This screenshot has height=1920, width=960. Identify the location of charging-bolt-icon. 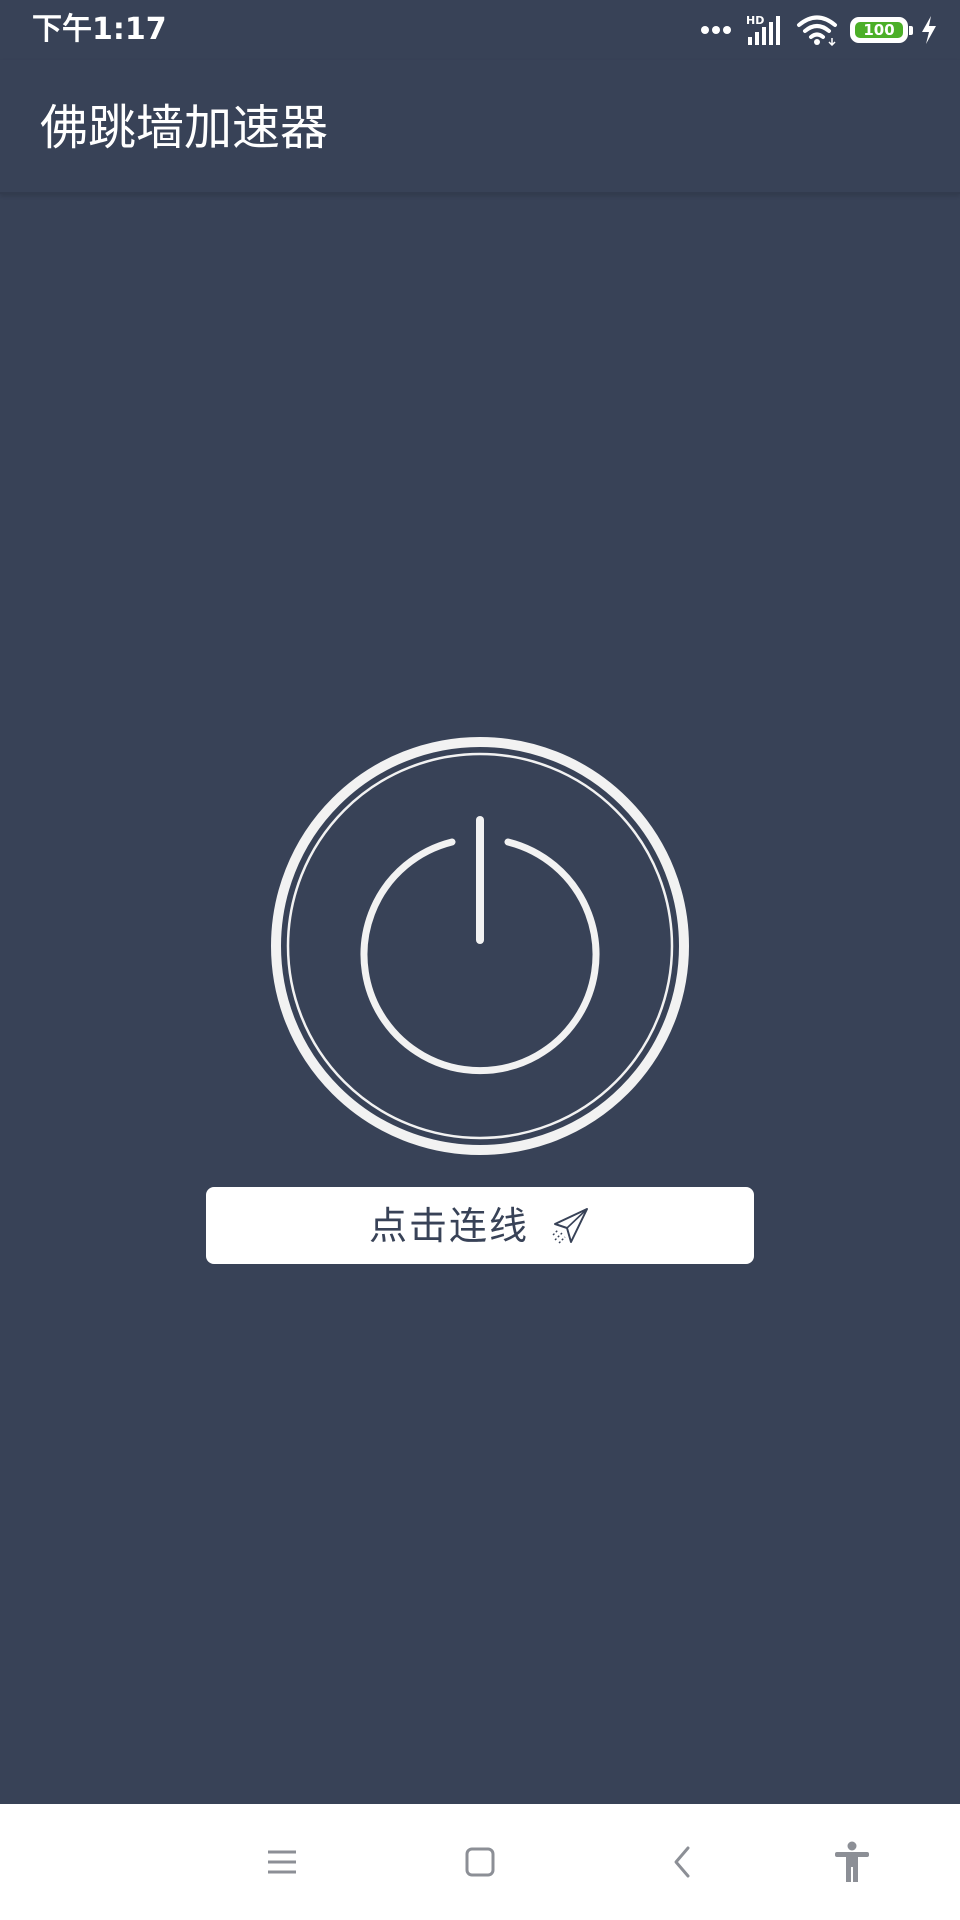
(929, 30).